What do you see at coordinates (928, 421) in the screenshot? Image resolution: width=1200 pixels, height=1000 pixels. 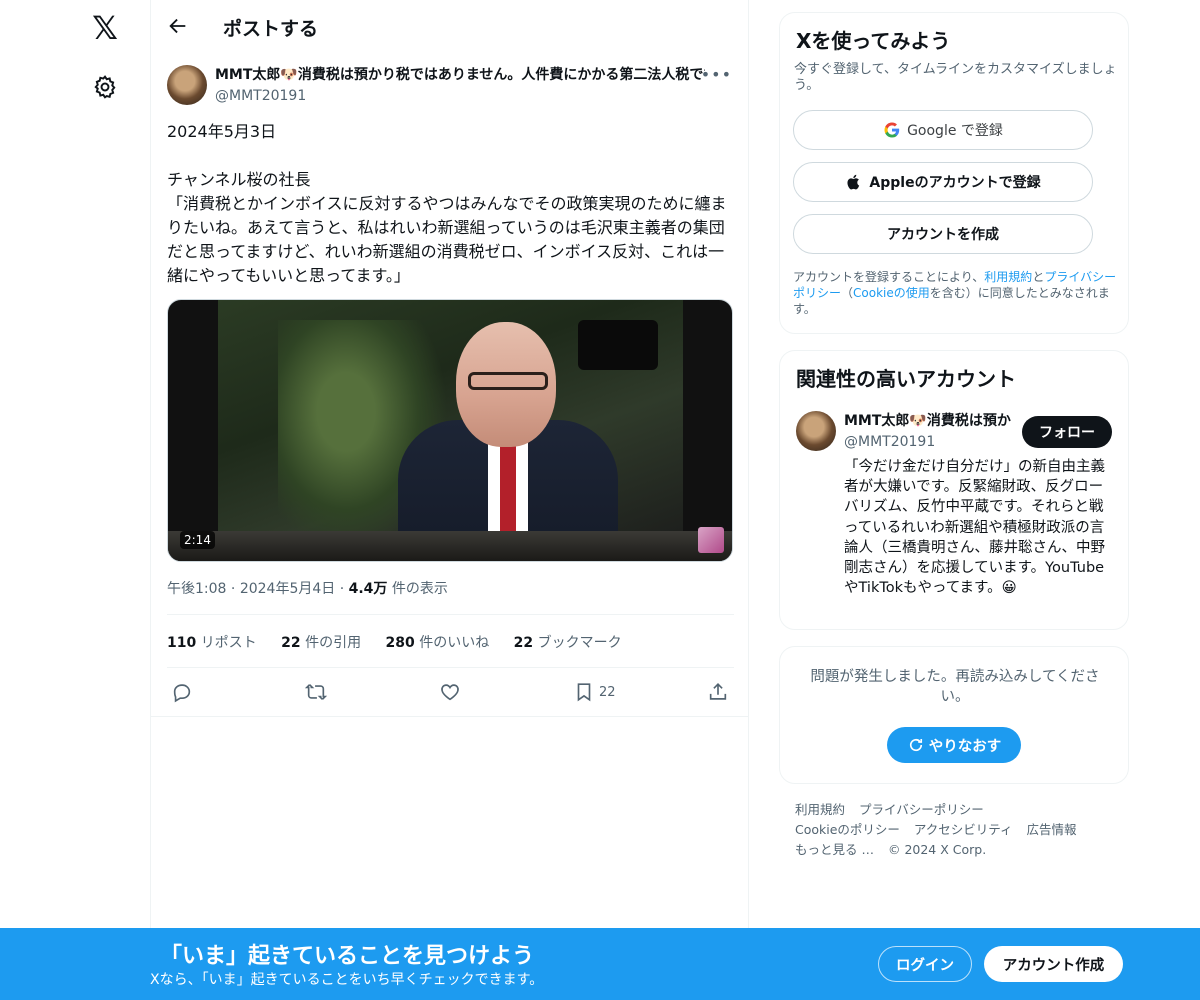 I see `relevant-account-name: MMT太郎🐶消費税は預かり税ではありません` at bounding box center [928, 421].